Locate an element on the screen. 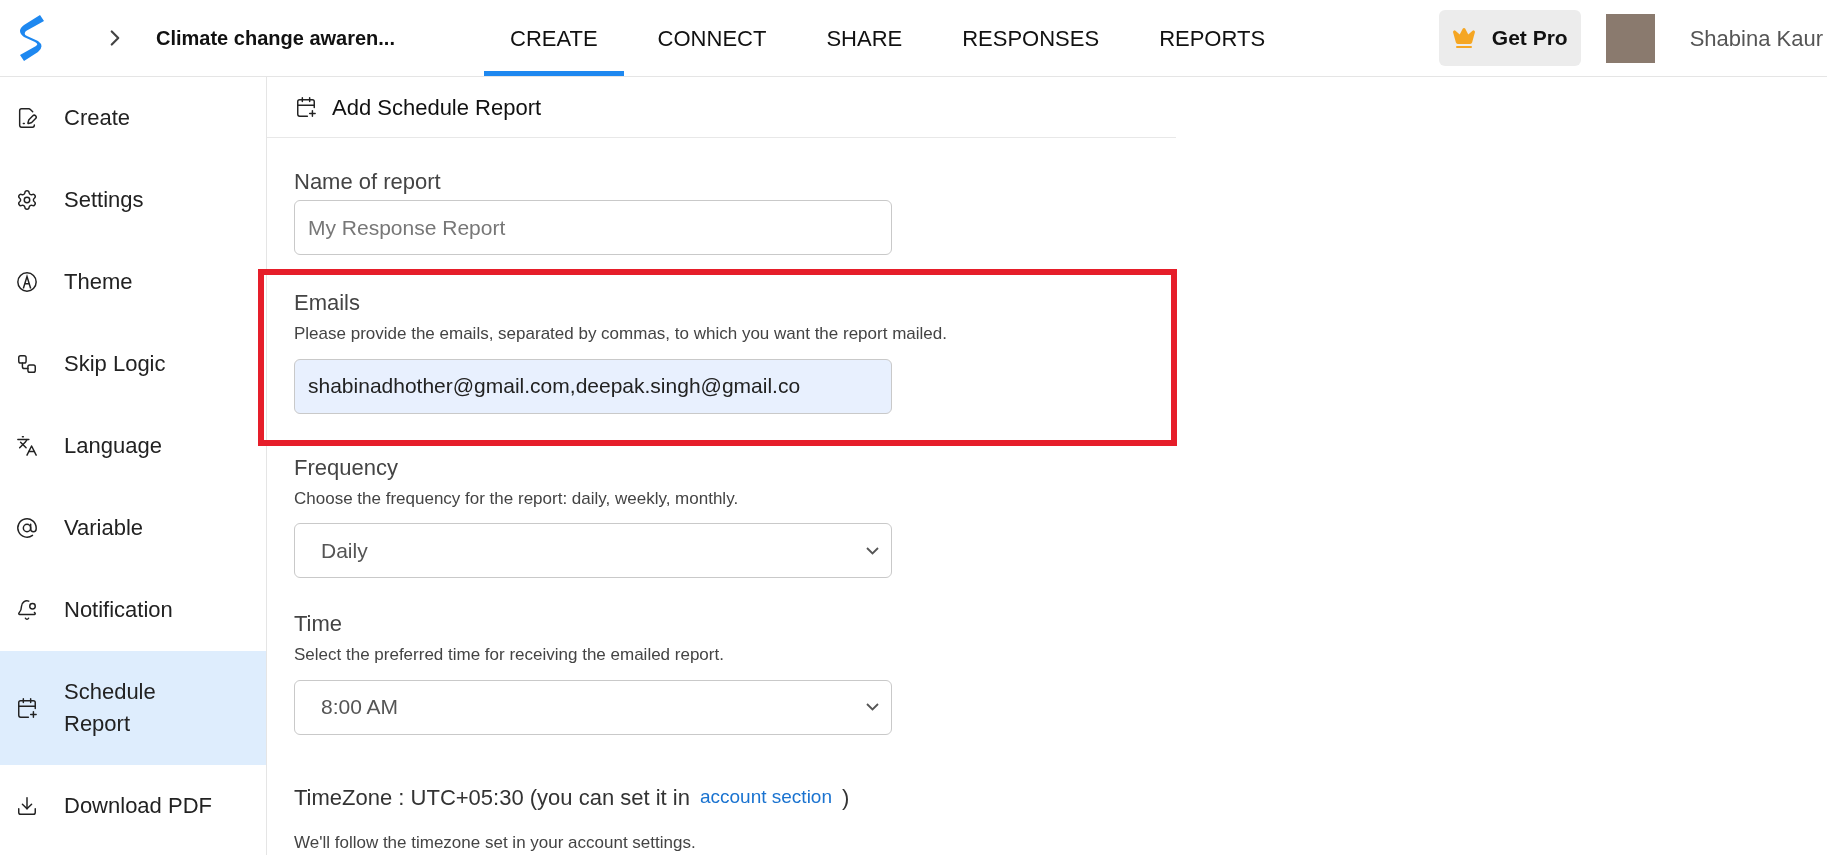 The width and height of the screenshot is (1827, 855). field-label: Frequency is located at coordinates (346, 467).